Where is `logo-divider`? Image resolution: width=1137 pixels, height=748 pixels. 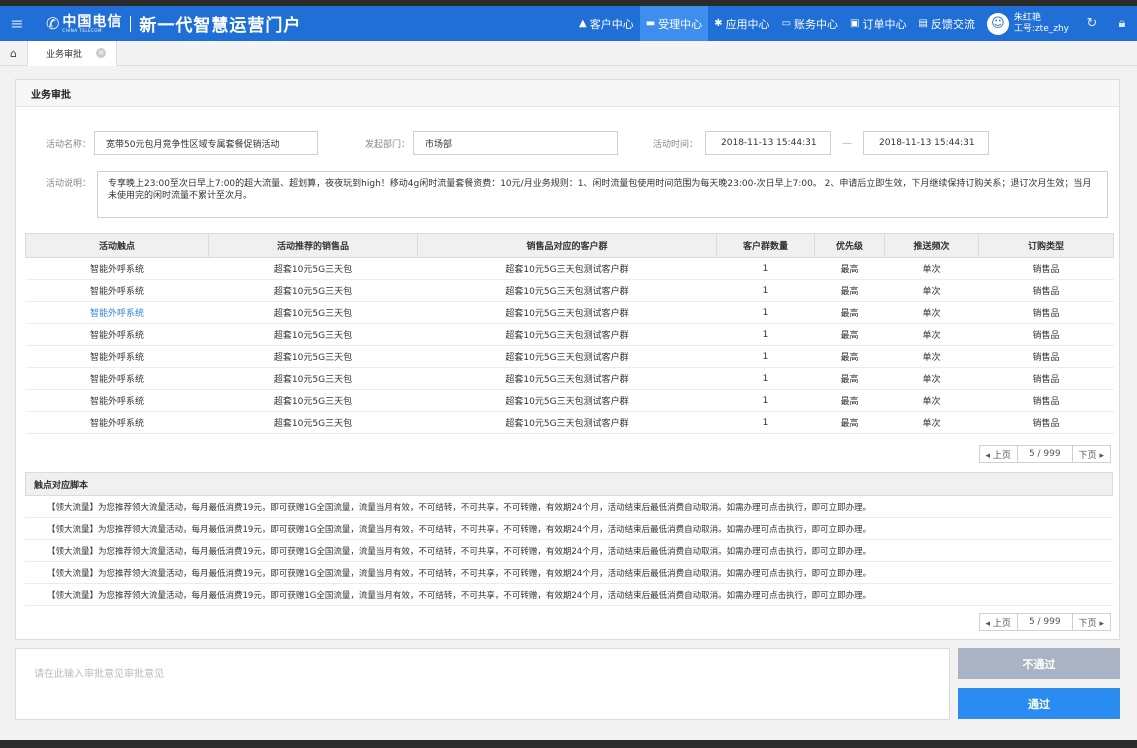 logo-divider is located at coordinates (131, 23).